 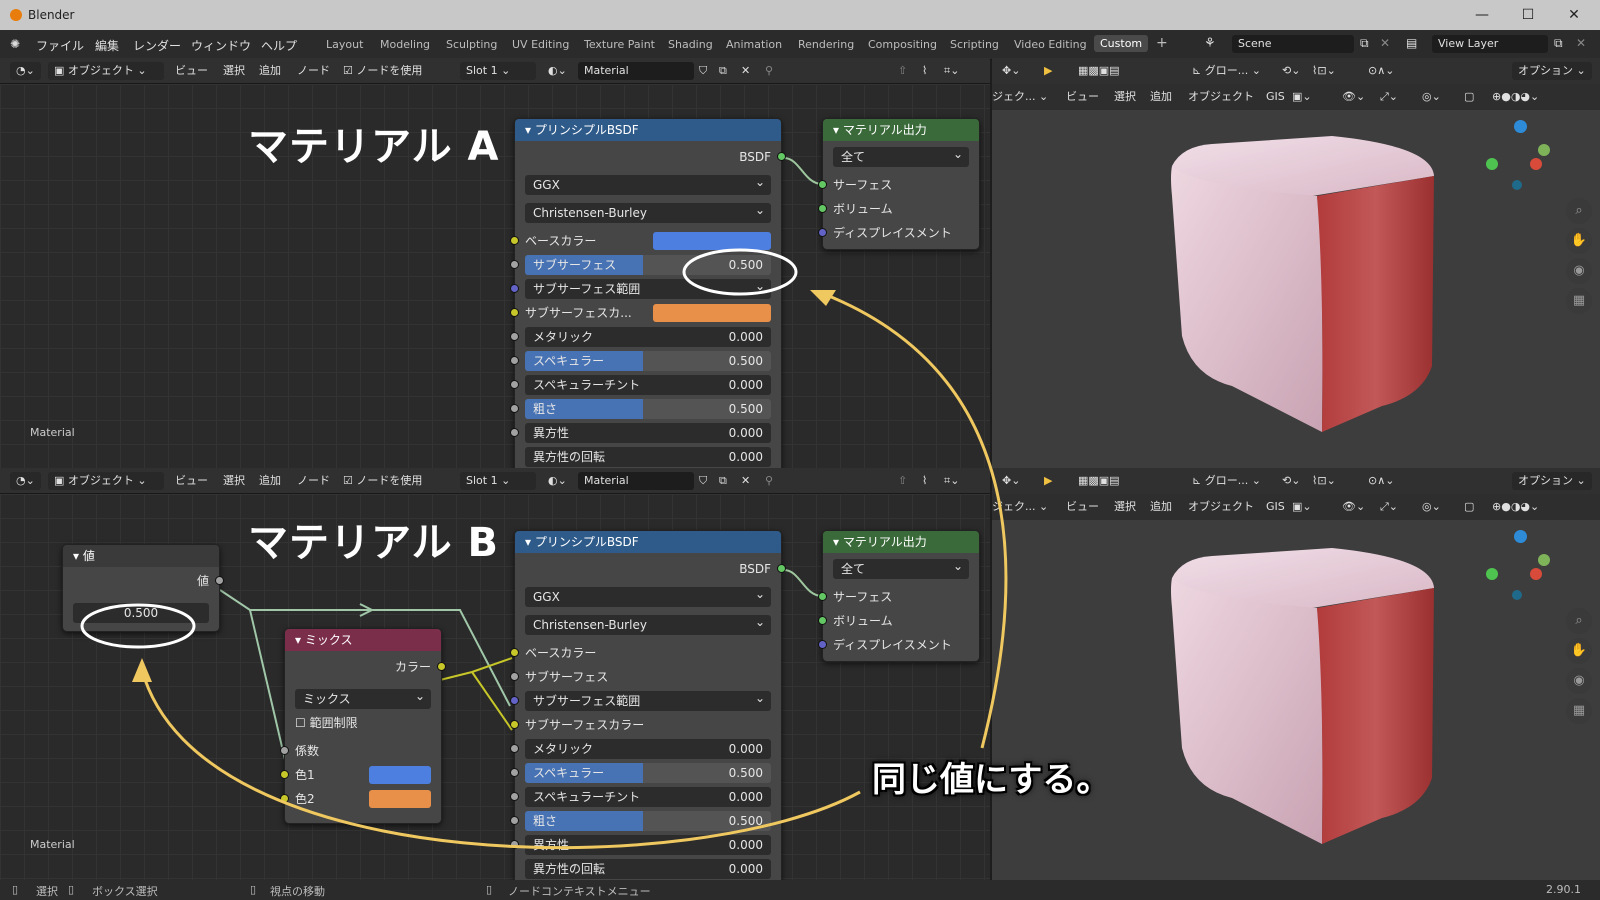 What do you see at coordinates (991, 780) in the screenshot?
I see `annotation-text: 同じ値にする。` at bounding box center [991, 780].